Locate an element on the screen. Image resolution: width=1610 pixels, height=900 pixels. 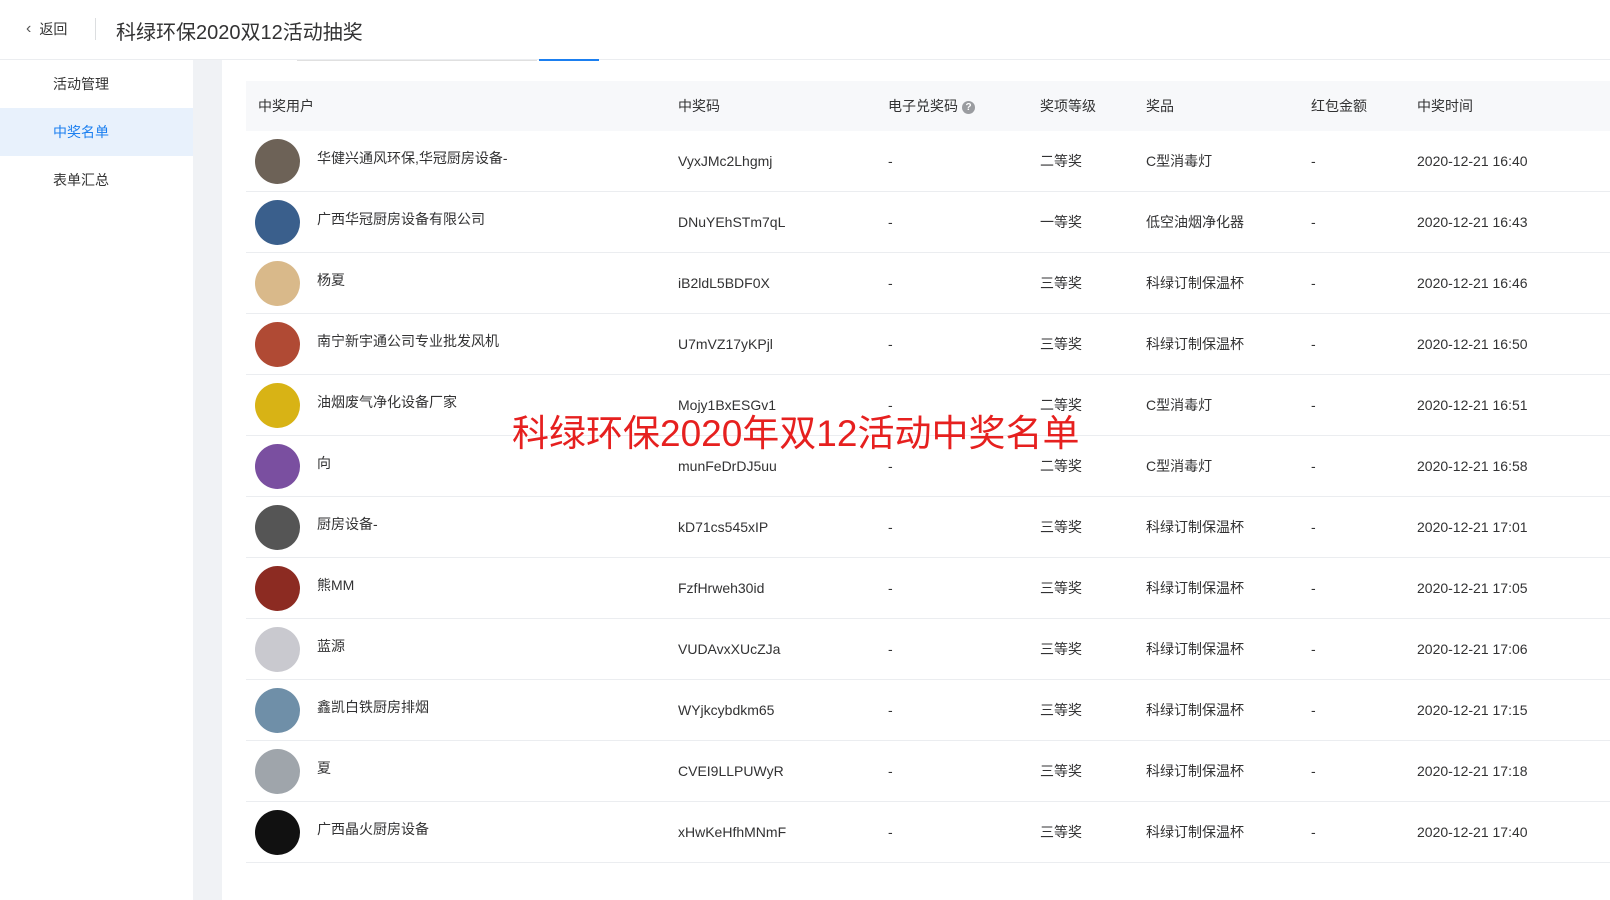
cell-user: 厨房设备- is located at coordinates (456, 527).